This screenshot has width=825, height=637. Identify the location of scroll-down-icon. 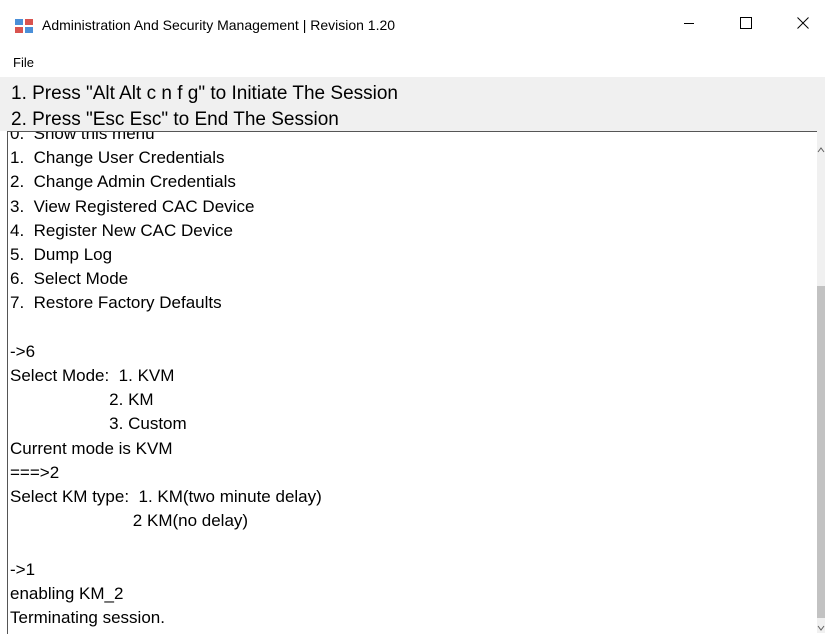
(821, 625).